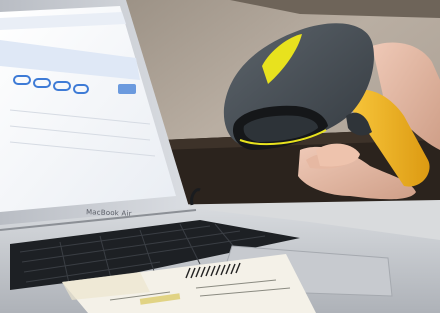 The width and height of the screenshot is (440, 313). I want to click on laptop-brand-label: MacBook Air, so click(108, 213).